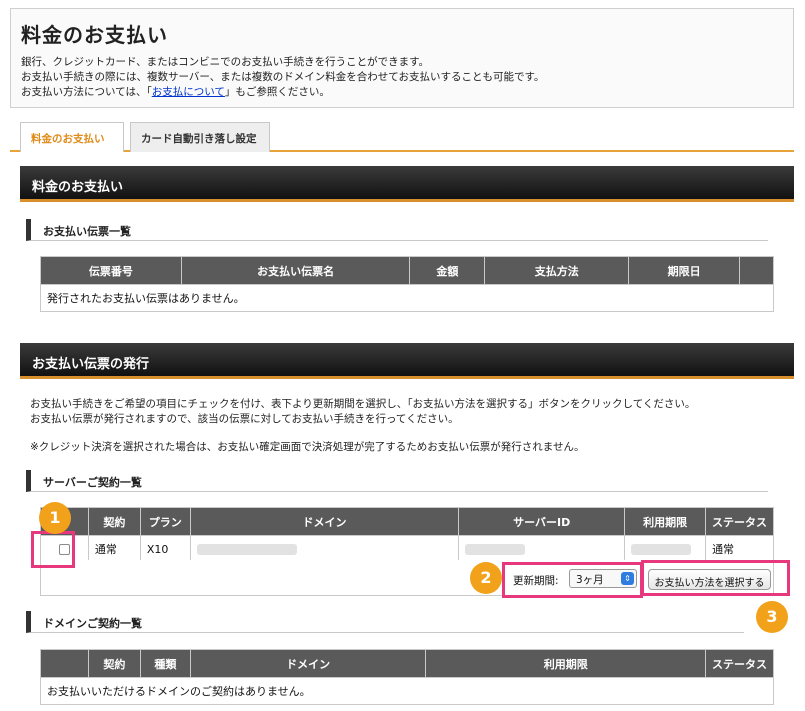 The height and width of the screenshot is (711, 805). I want to click on col-amount: 金額, so click(447, 270).